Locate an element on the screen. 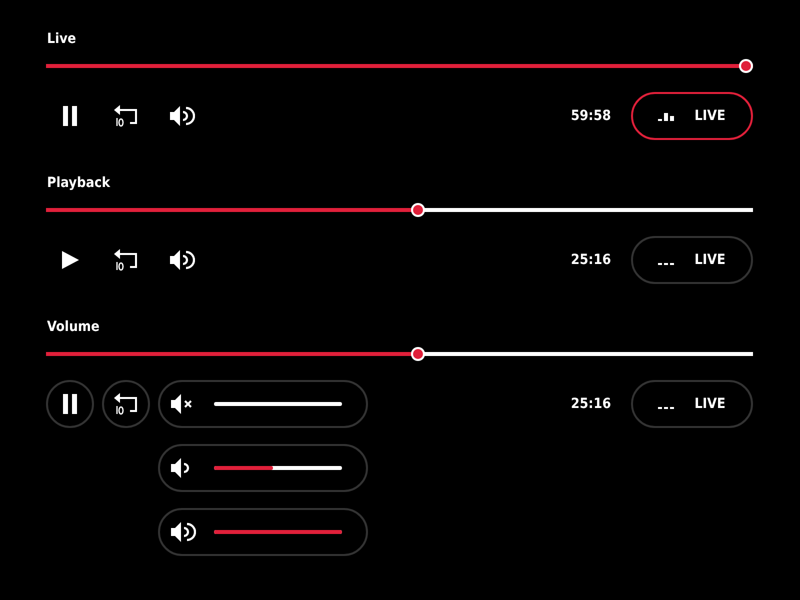 The image size is (800, 600). replay-button is located at coordinates (126, 404).